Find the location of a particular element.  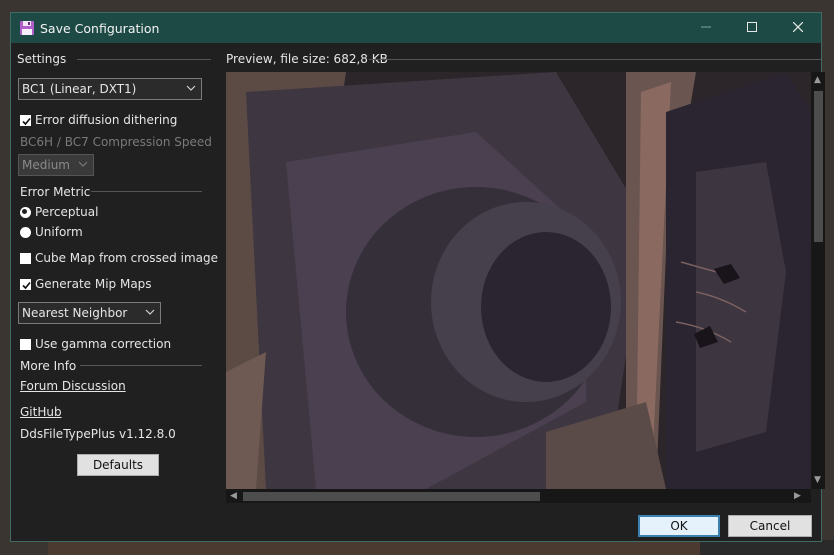

preview-horizontal-scrollbar: ◀ ▶ is located at coordinates (518, 496).